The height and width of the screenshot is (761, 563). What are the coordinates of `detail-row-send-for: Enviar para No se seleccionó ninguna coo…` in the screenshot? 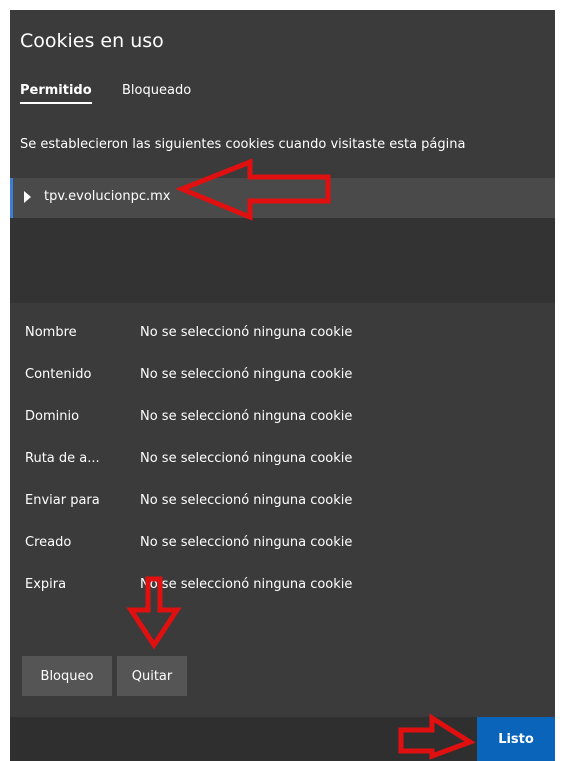 It's located at (282, 514).